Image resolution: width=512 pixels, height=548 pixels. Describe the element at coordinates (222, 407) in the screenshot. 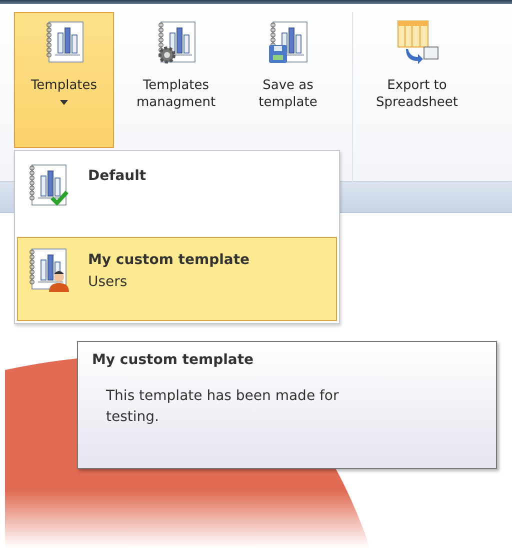

I see `tooltip-text: This template has been made for testing.` at that location.